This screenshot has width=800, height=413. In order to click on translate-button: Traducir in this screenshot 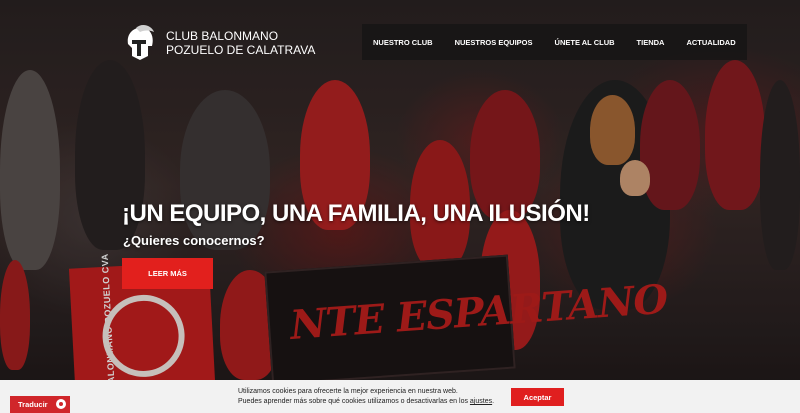, I will do `click(40, 404)`.